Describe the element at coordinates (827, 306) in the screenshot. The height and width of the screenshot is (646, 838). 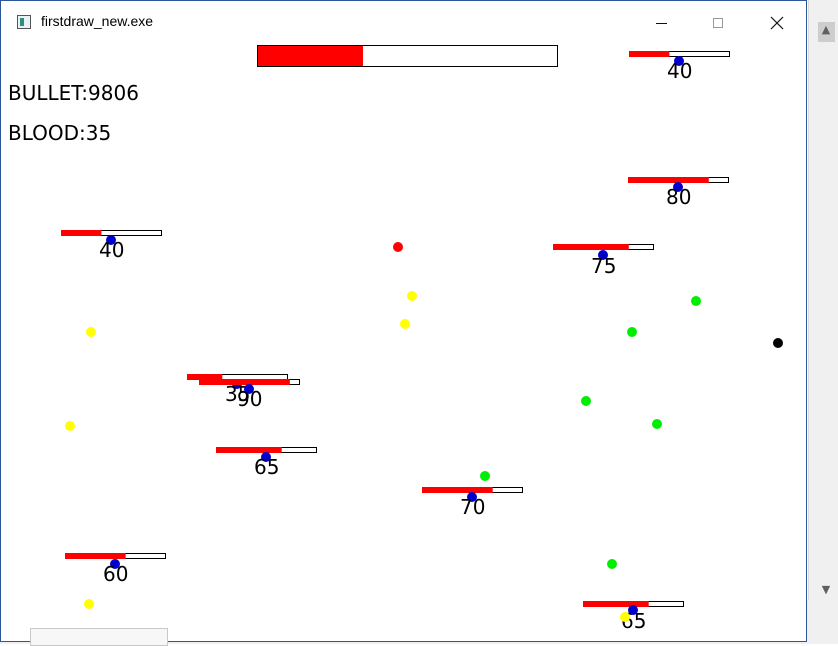
I see `background-scrollbar` at that location.